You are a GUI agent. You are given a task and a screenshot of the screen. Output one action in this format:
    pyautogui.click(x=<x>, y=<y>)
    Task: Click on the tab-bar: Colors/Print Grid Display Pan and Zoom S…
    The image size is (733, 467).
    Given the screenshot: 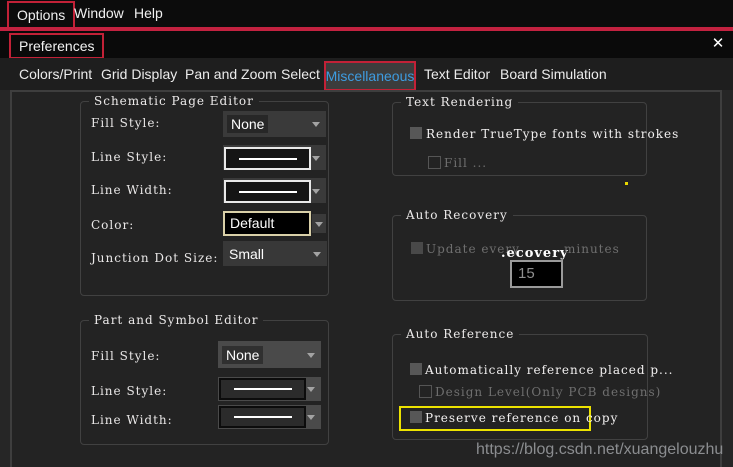 What is the action you would take?
    pyautogui.click(x=366, y=74)
    